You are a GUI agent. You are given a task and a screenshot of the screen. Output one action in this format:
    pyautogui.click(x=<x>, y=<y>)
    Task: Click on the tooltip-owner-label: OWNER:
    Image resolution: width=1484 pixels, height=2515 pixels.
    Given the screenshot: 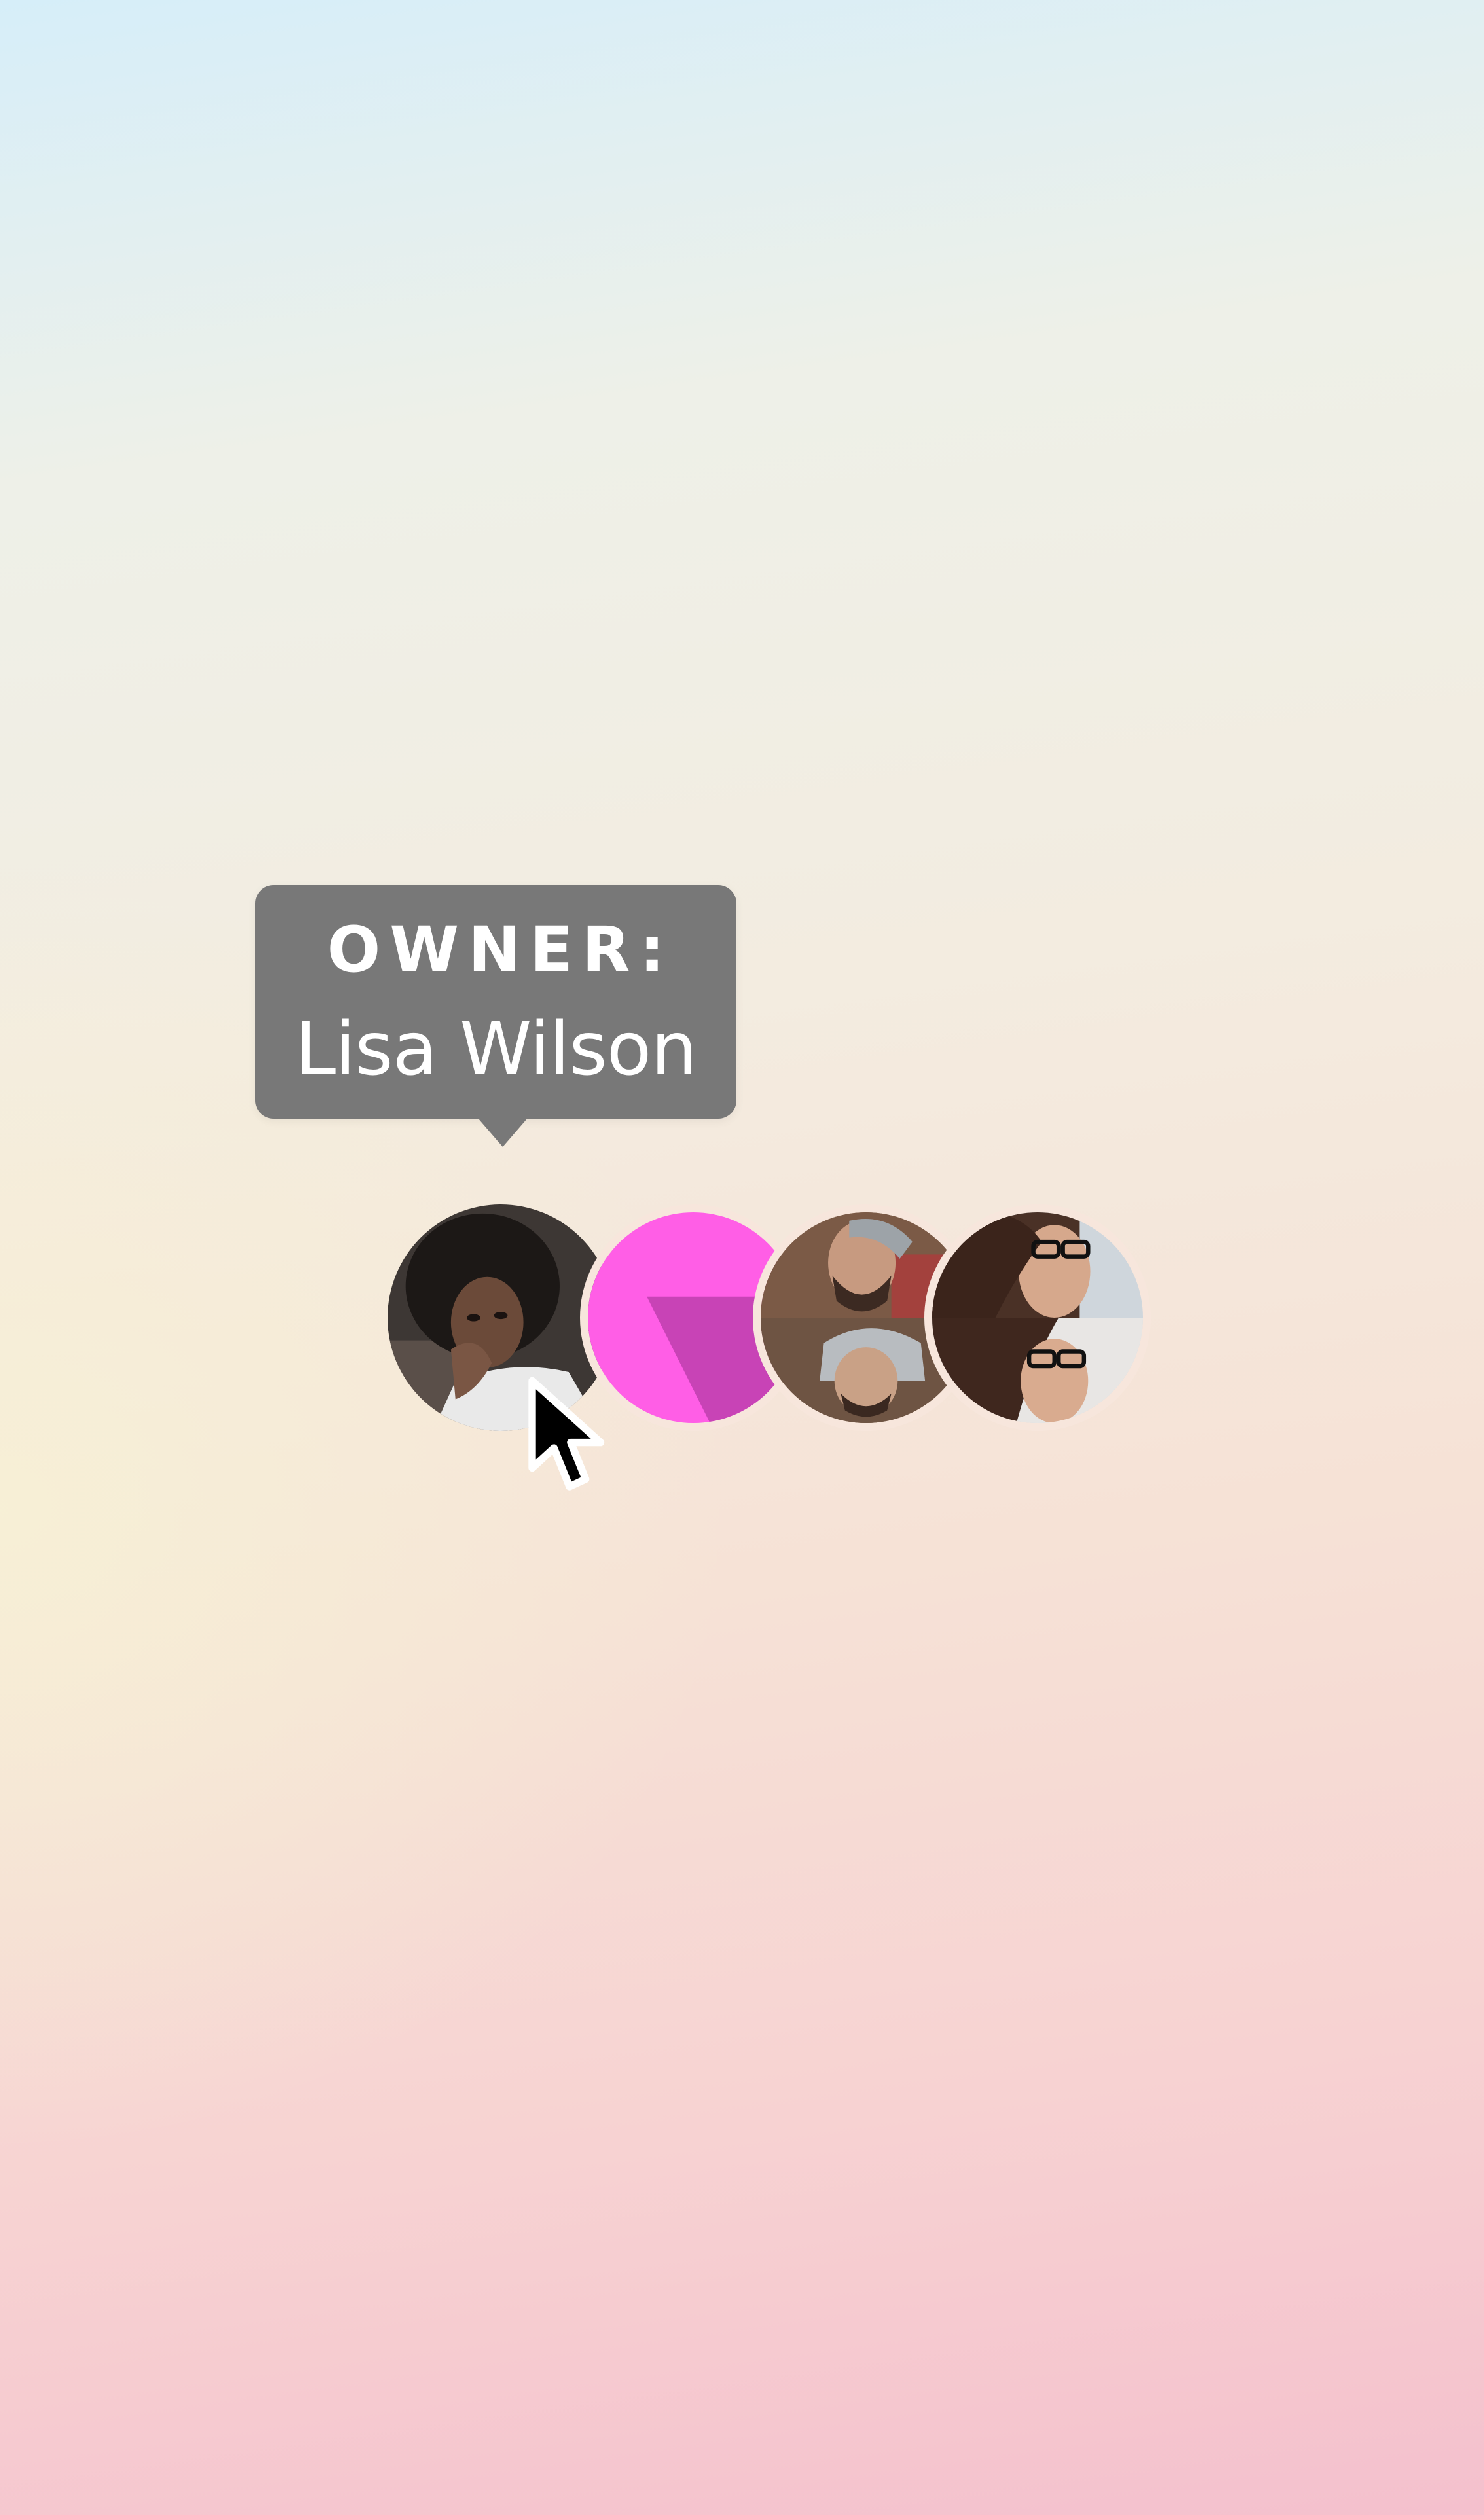 What is the action you would take?
    pyautogui.click(x=500, y=950)
    